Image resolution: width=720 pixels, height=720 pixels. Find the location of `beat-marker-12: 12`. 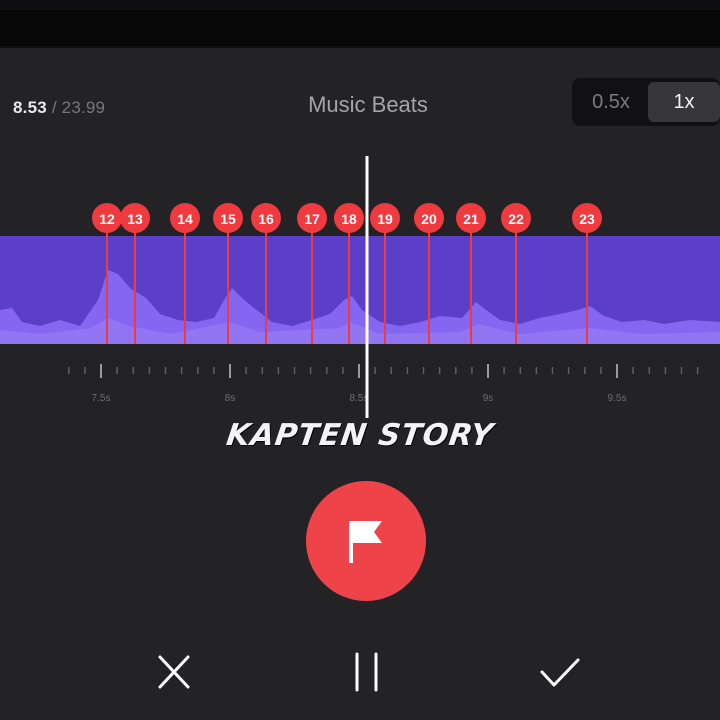

beat-marker-12: 12 is located at coordinates (107, 218).